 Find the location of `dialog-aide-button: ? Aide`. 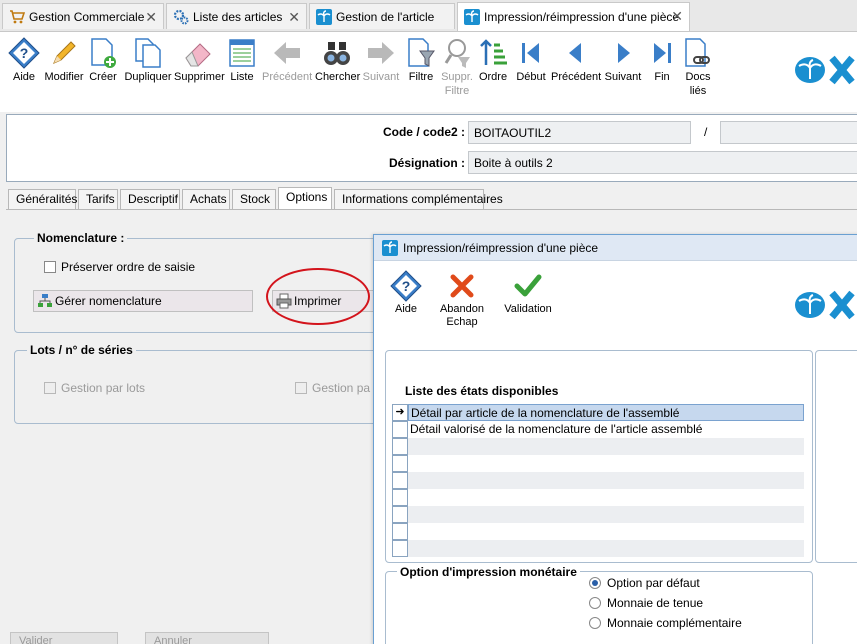

dialog-aide-button: ? Aide is located at coordinates (406, 292).